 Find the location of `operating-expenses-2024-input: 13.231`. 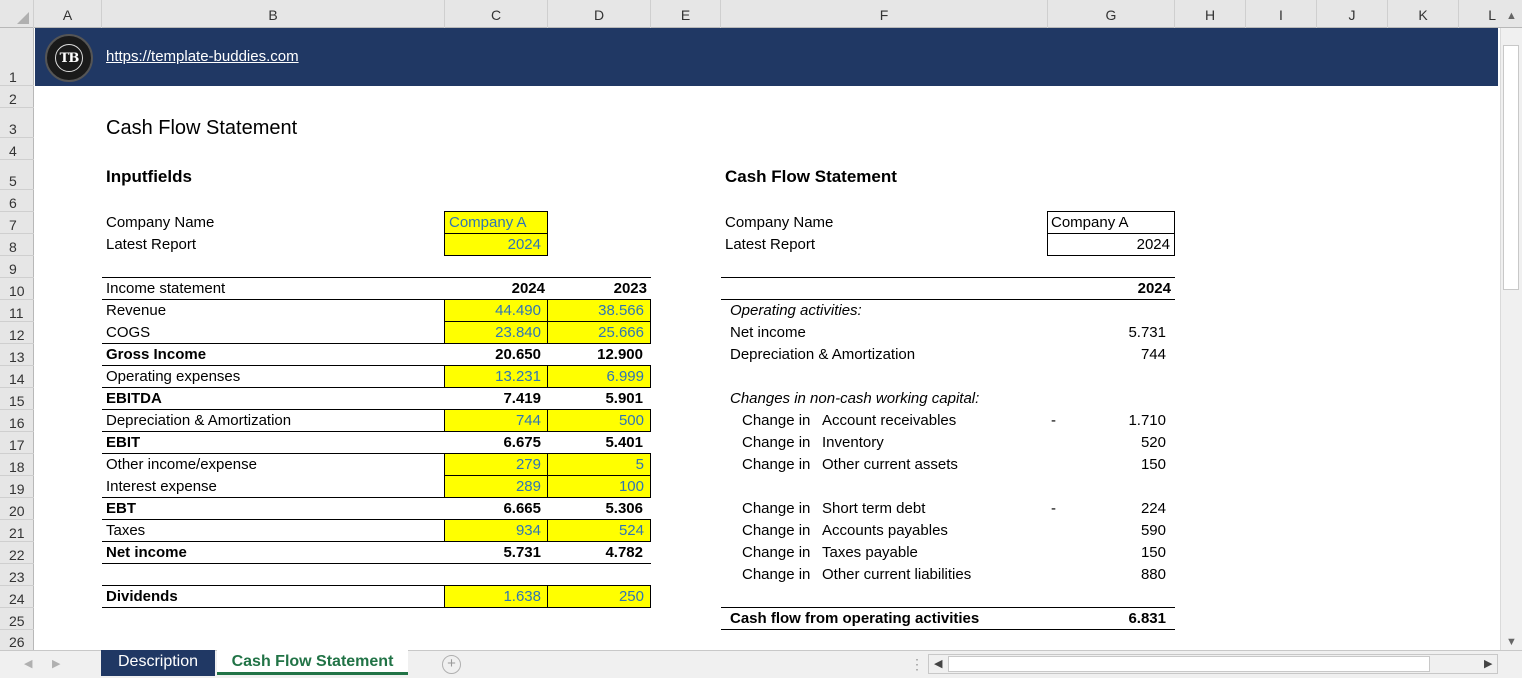

operating-expenses-2024-input: 13.231 is located at coordinates (496, 376).